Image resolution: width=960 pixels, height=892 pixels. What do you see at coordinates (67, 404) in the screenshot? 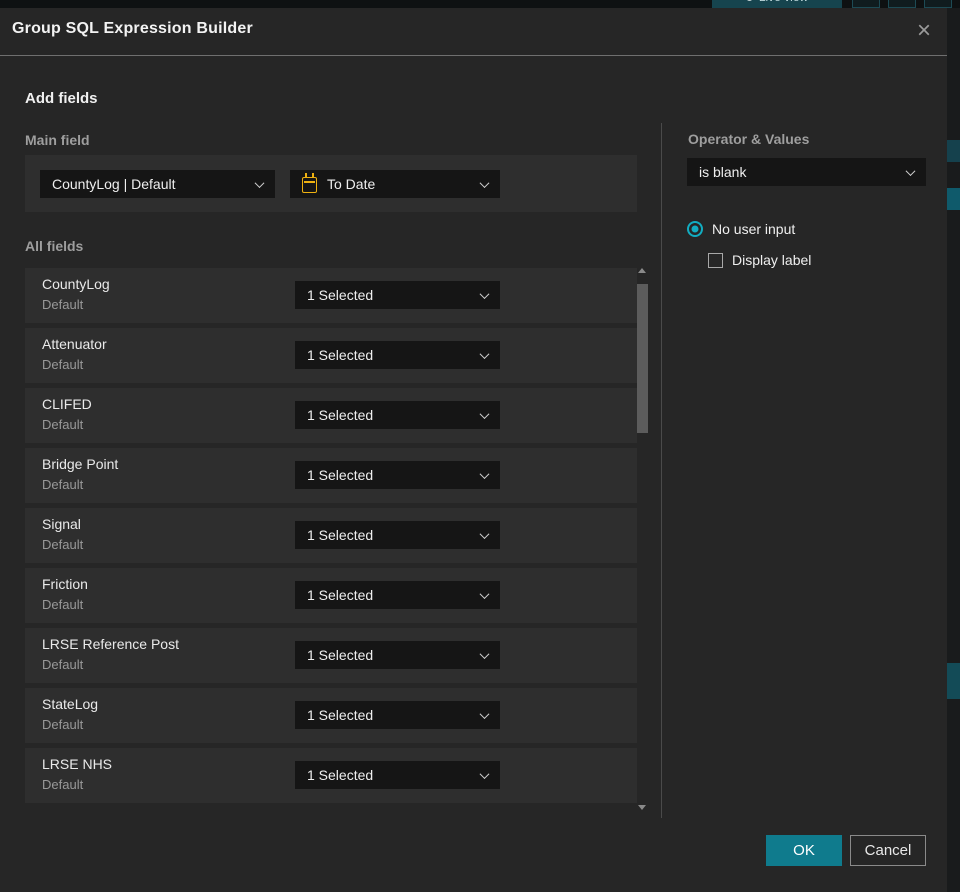
I see `field-name: CLIFED` at bounding box center [67, 404].